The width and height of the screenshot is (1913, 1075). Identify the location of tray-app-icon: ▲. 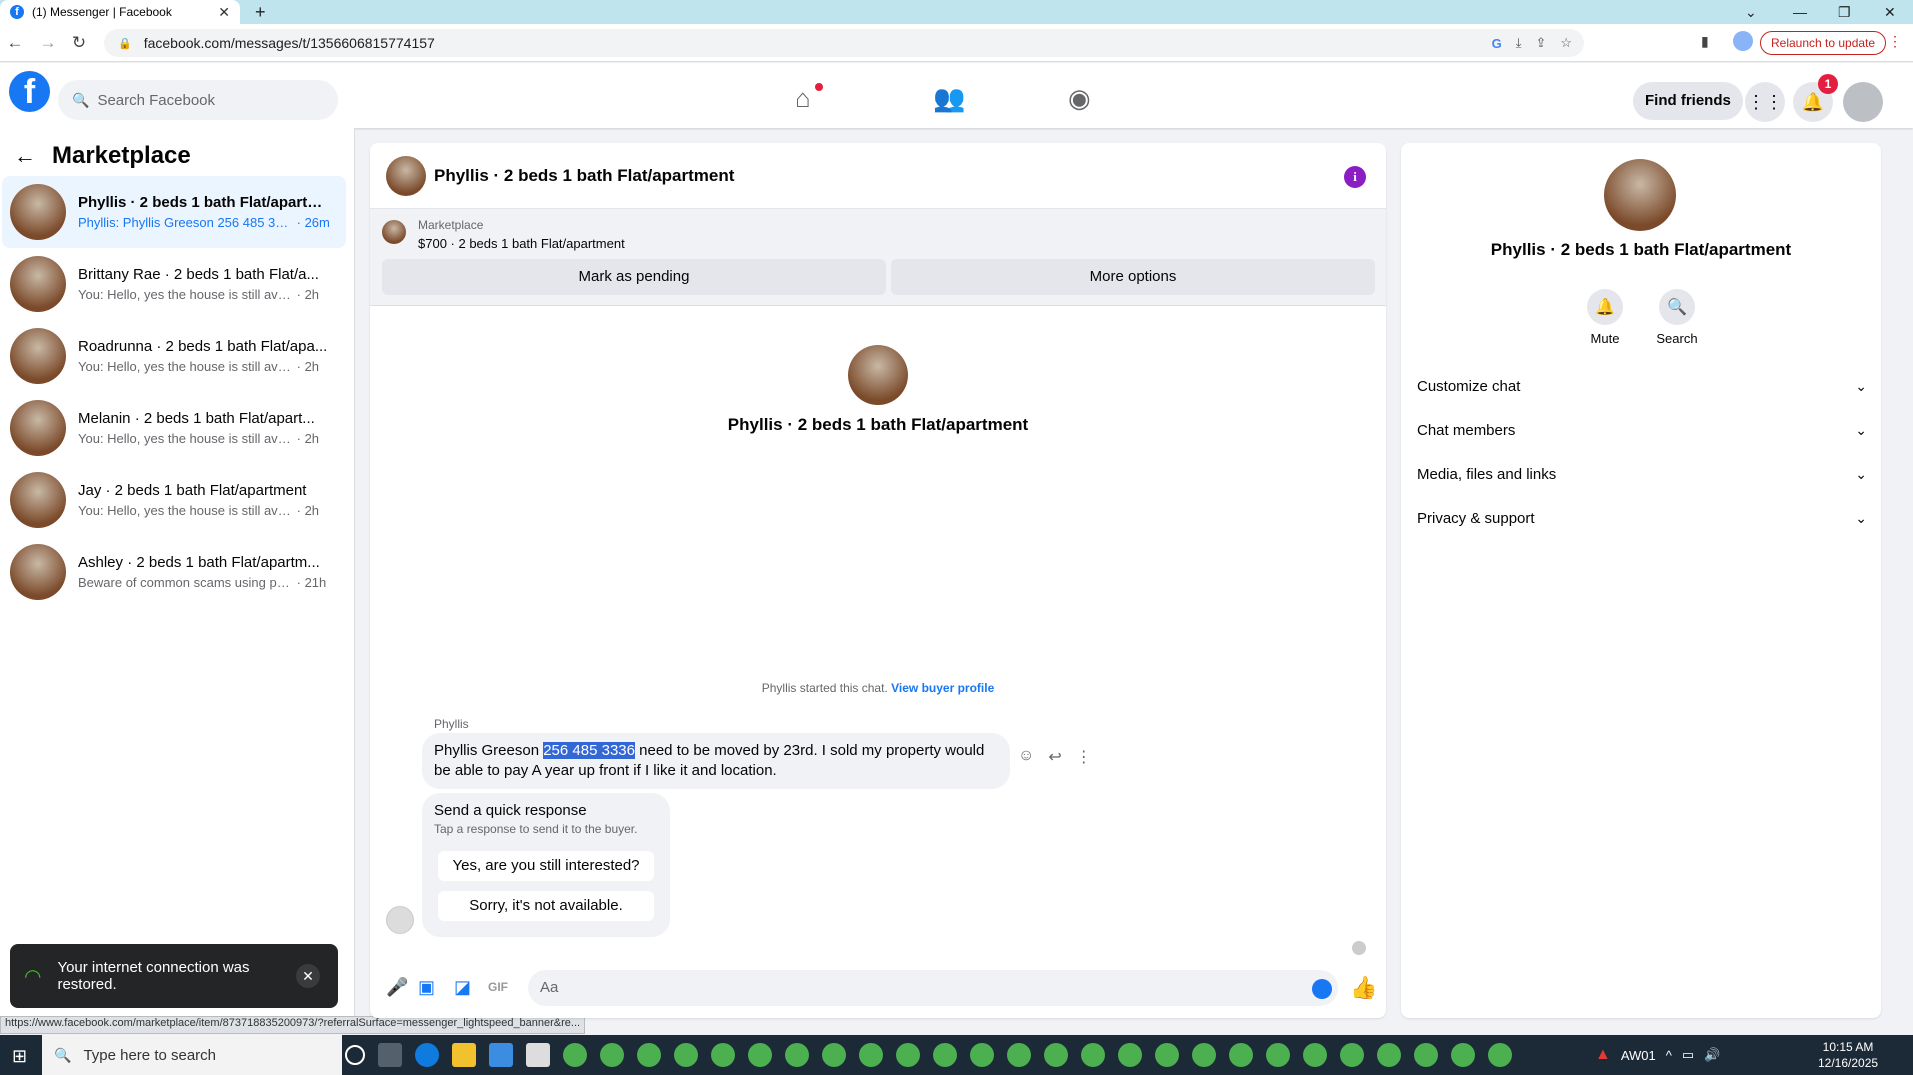
(1603, 1055).